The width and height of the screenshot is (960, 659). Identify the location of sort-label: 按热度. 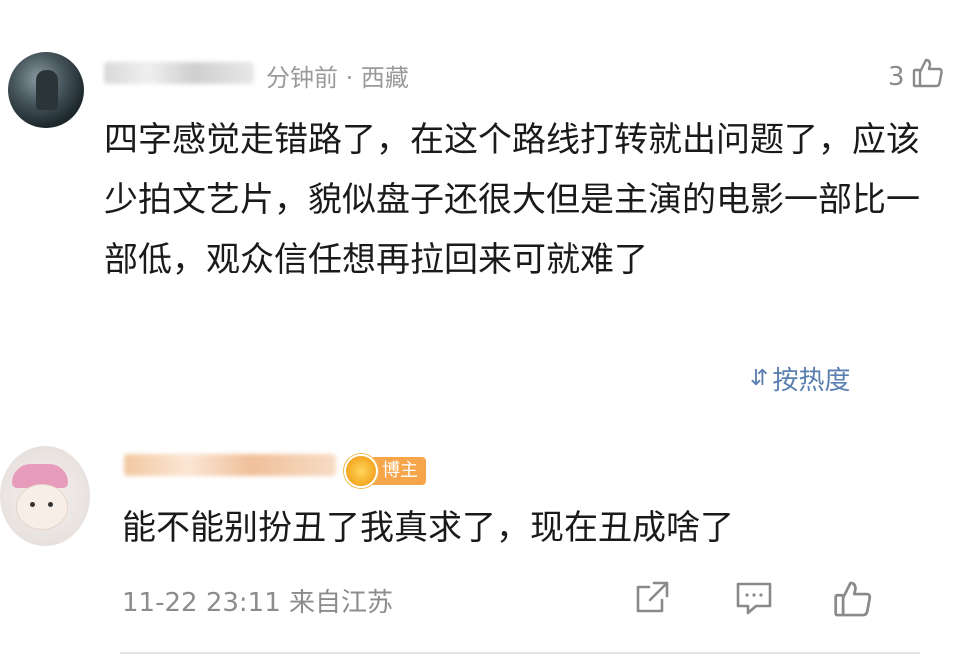
(811, 381).